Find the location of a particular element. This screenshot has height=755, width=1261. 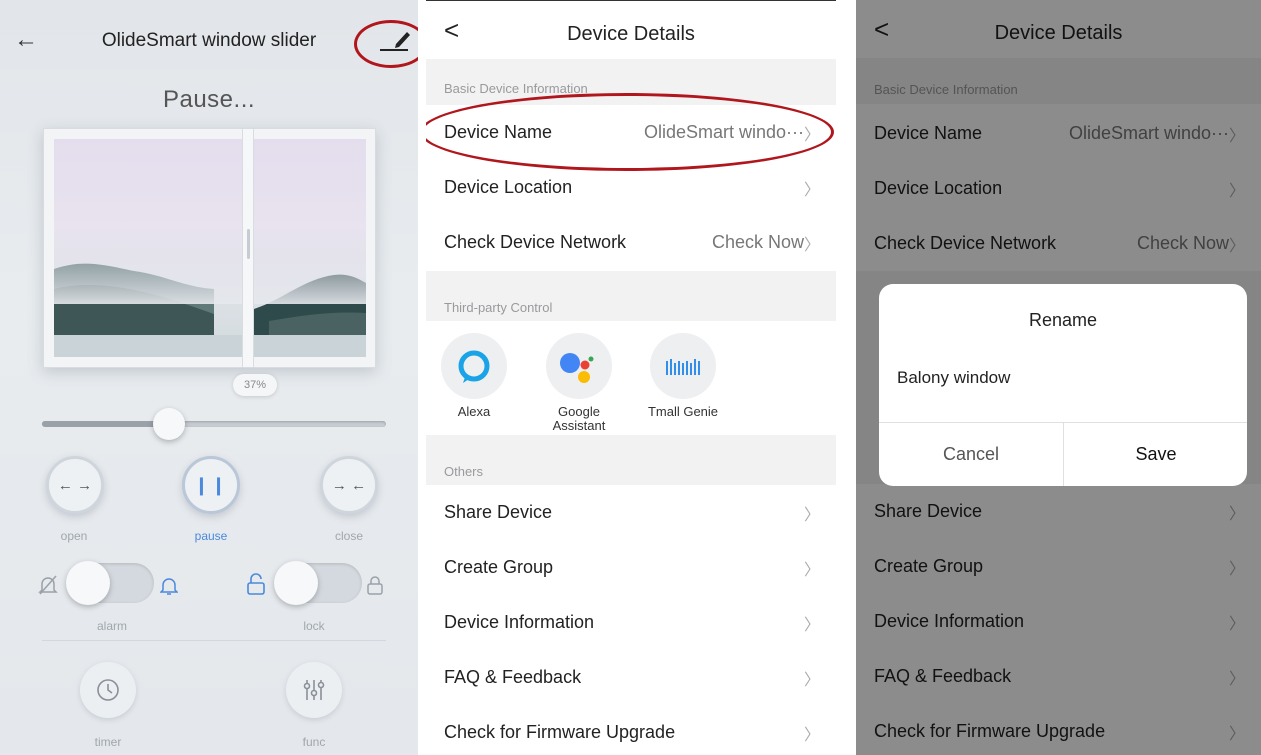

google-label-line1: Google is located at coordinates (579, 411).